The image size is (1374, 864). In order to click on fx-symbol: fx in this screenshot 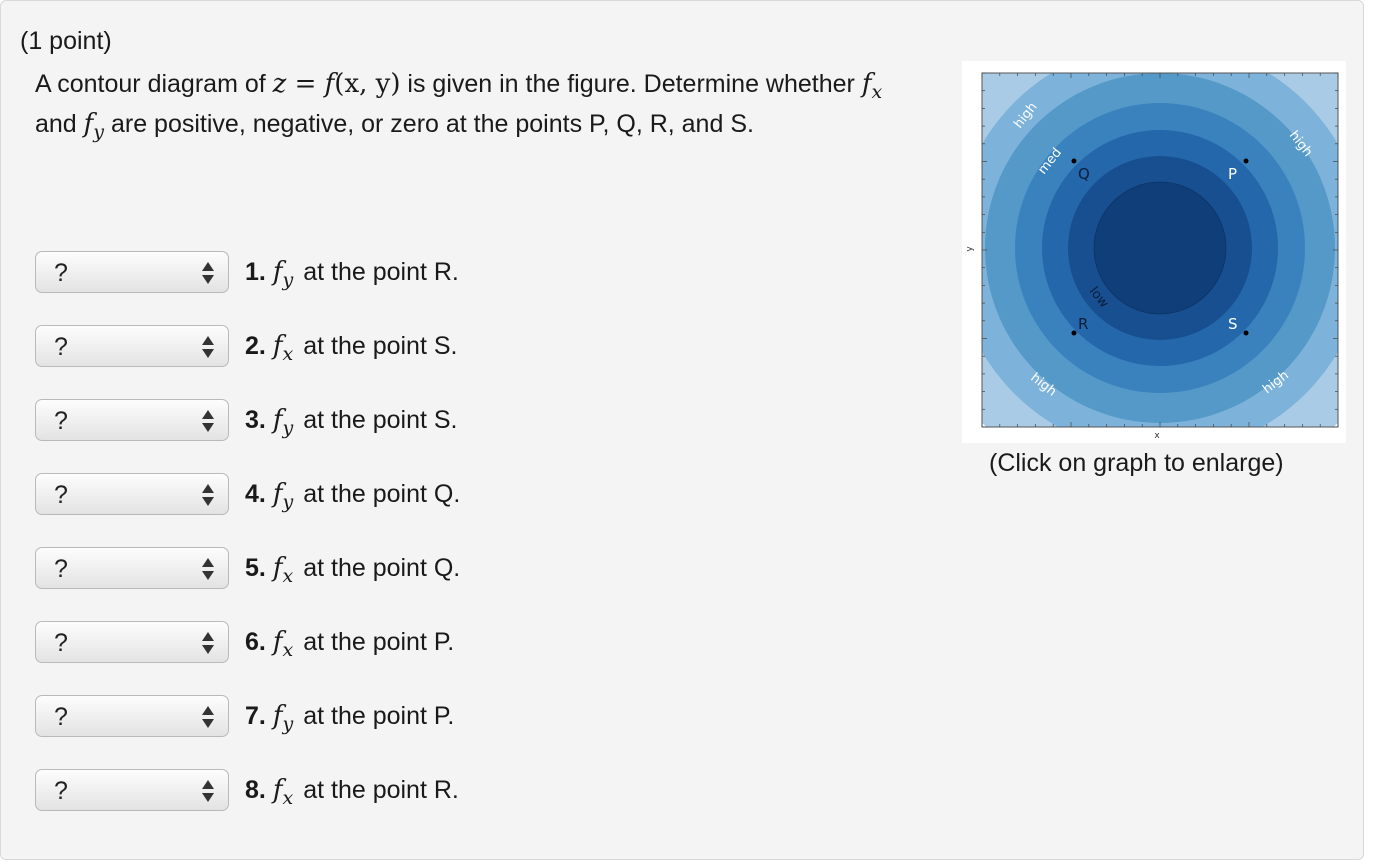, I will do `click(872, 86)`.